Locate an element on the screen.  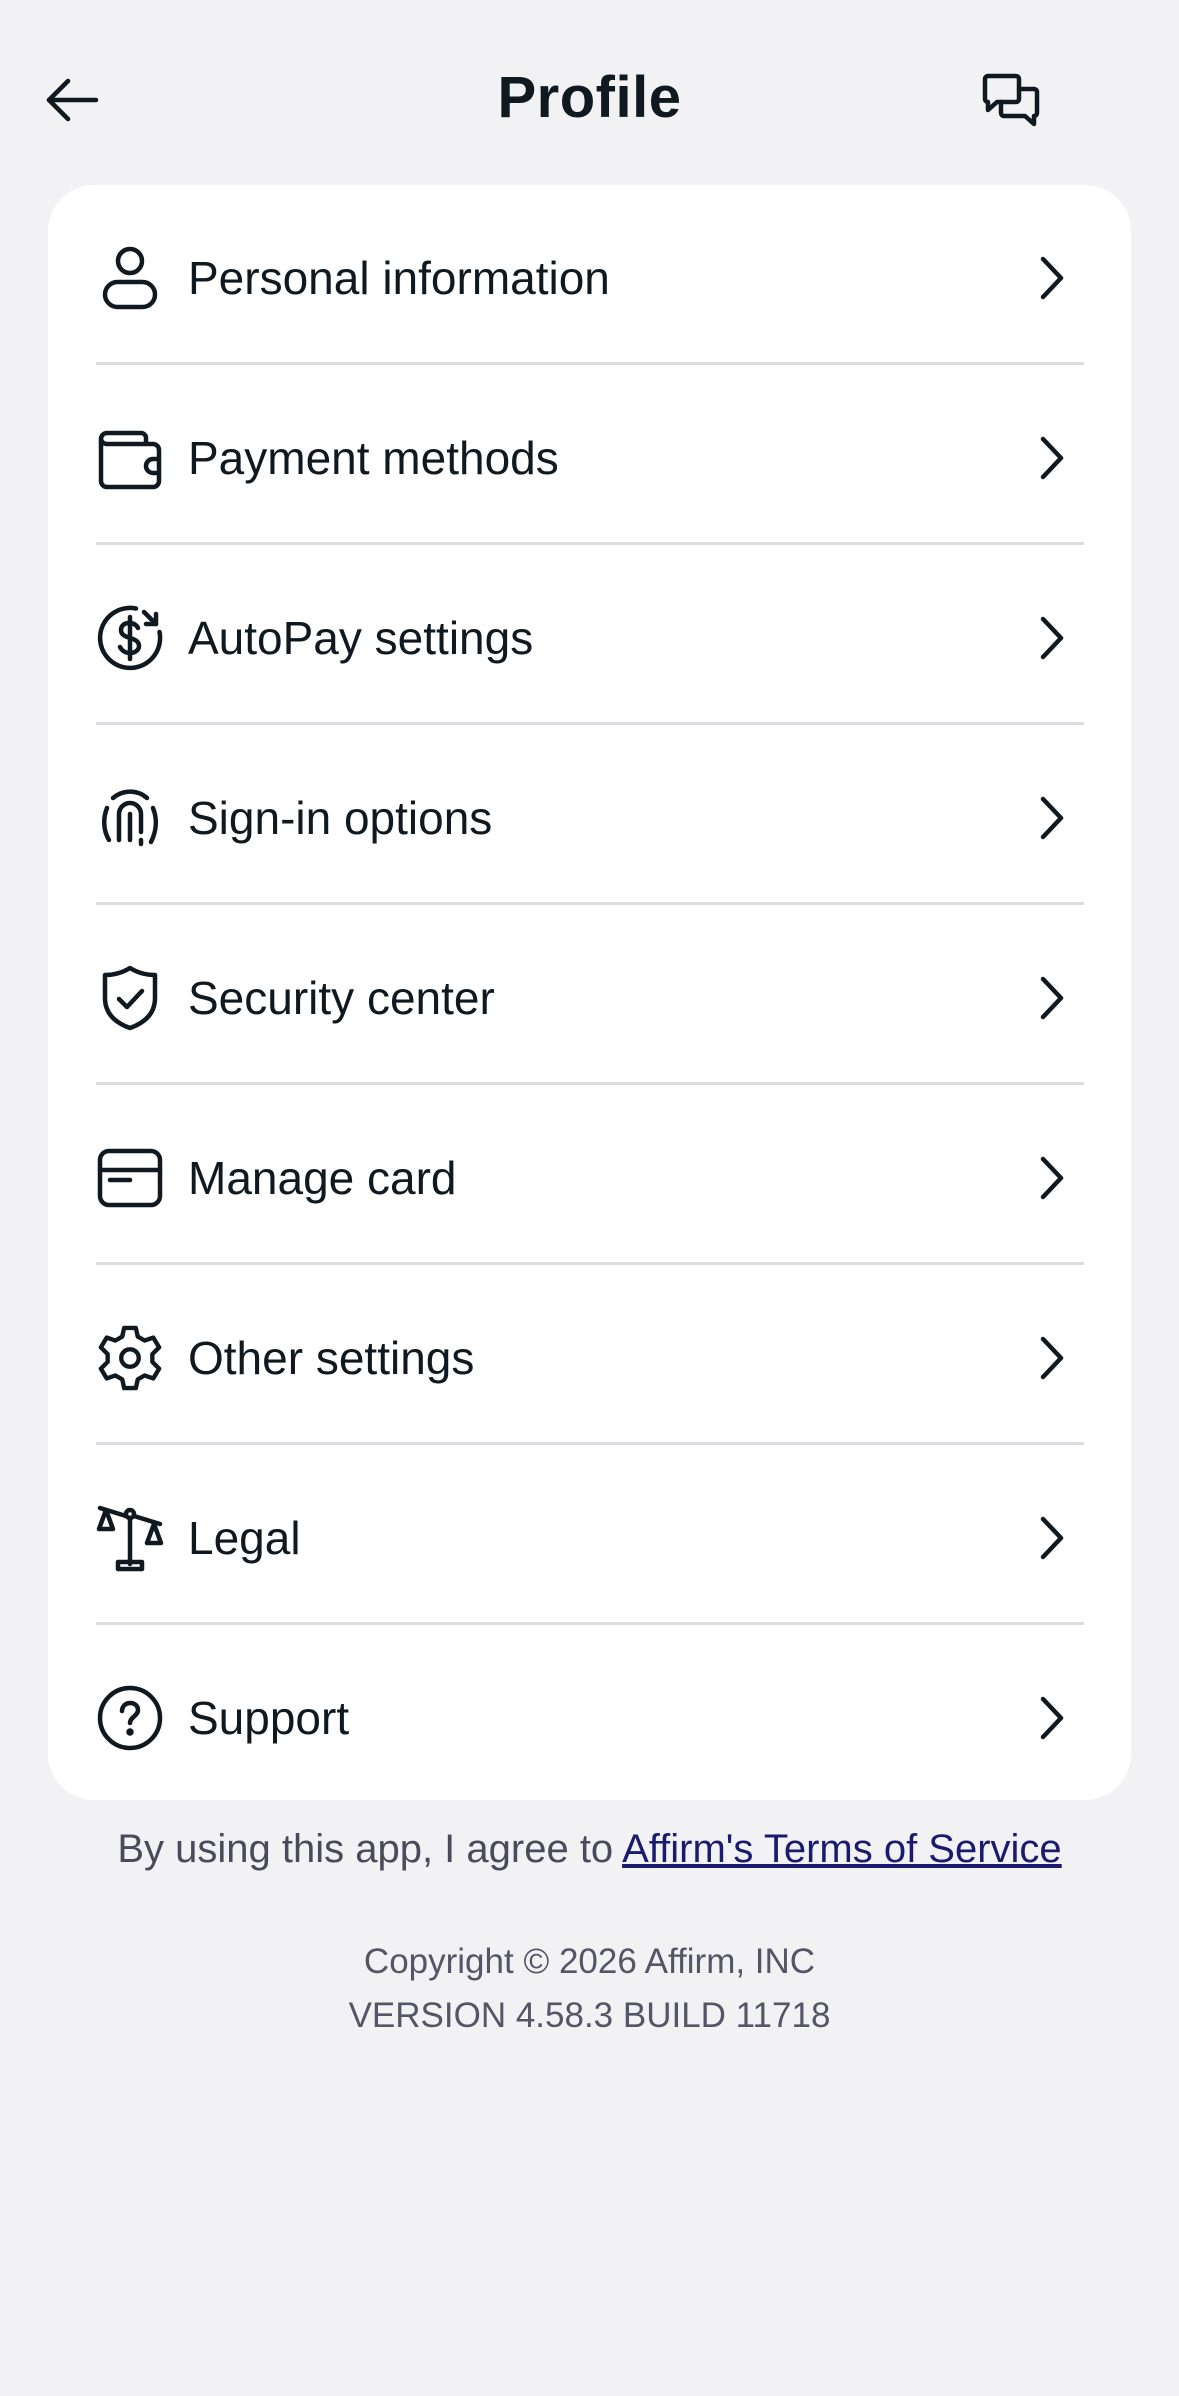
gear-icon is located at coordinates (130, 1358).